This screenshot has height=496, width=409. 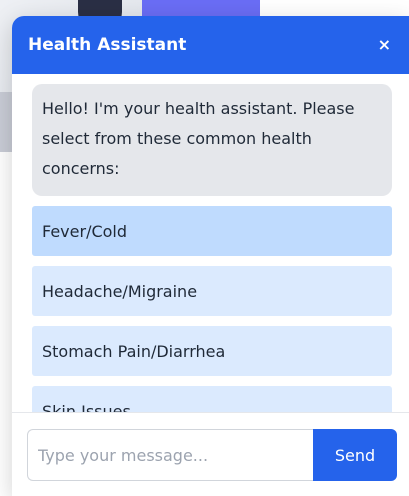 I want to click on option-headache-migraine: Headache/Migraine, so click(x=212, y=291).